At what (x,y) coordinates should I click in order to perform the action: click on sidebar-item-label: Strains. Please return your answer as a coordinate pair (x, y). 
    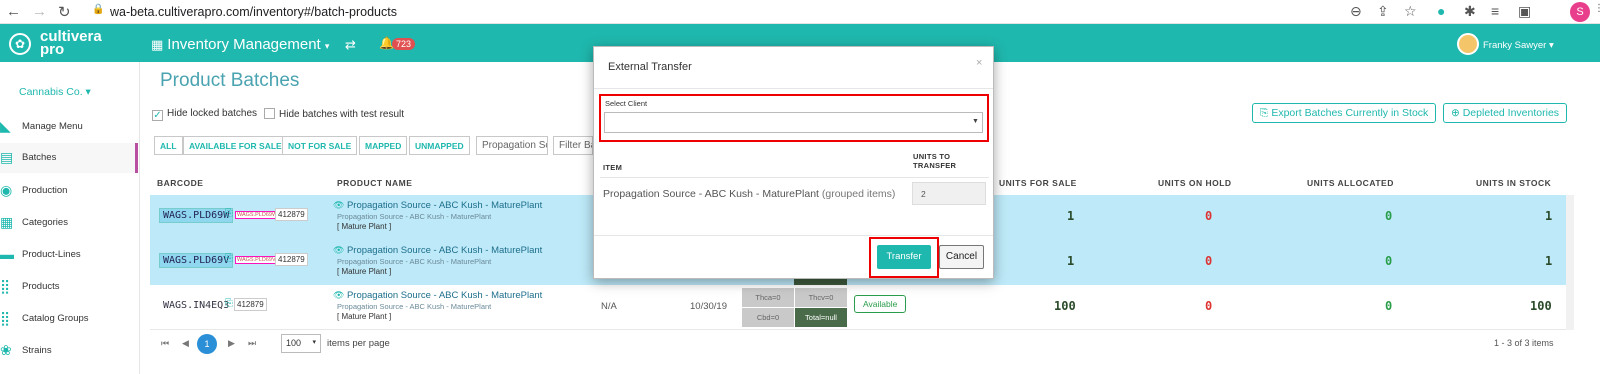
    Looking at the image, I should click on (37, 350).